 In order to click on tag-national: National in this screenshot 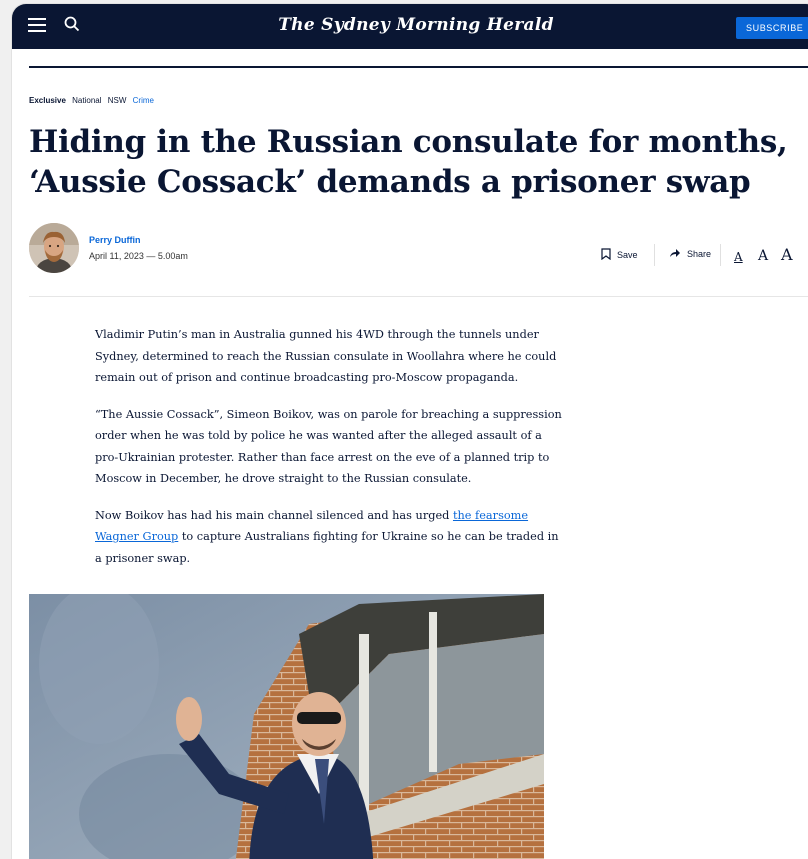, I will do `click(86, 100)`.